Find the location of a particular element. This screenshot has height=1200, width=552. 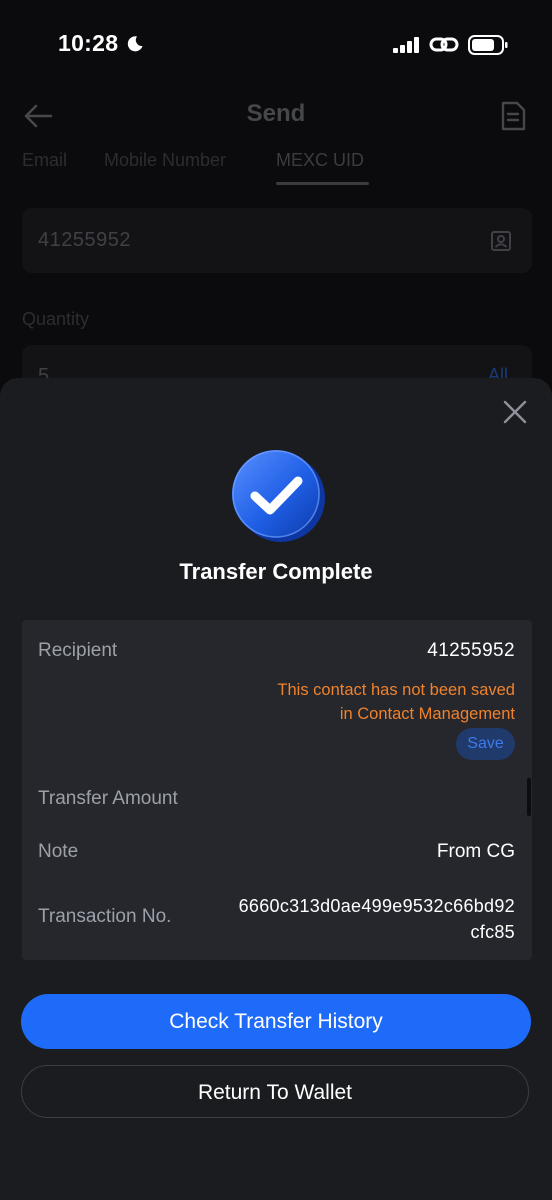

contact-book-icon is located at coordinates (501, 241).